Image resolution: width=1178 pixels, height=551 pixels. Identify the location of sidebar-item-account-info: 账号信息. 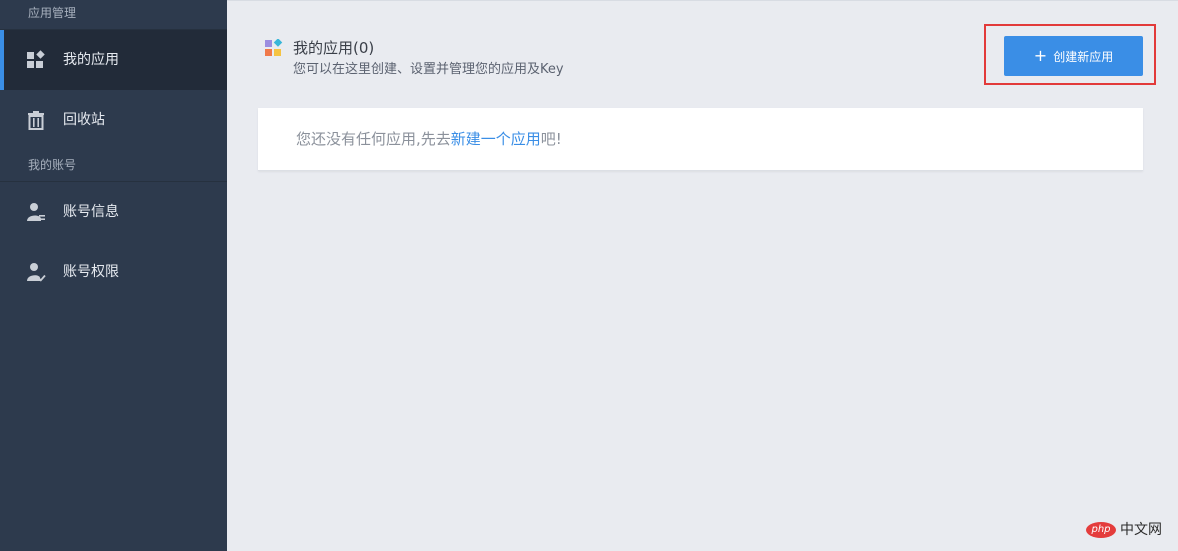
(113, 212).